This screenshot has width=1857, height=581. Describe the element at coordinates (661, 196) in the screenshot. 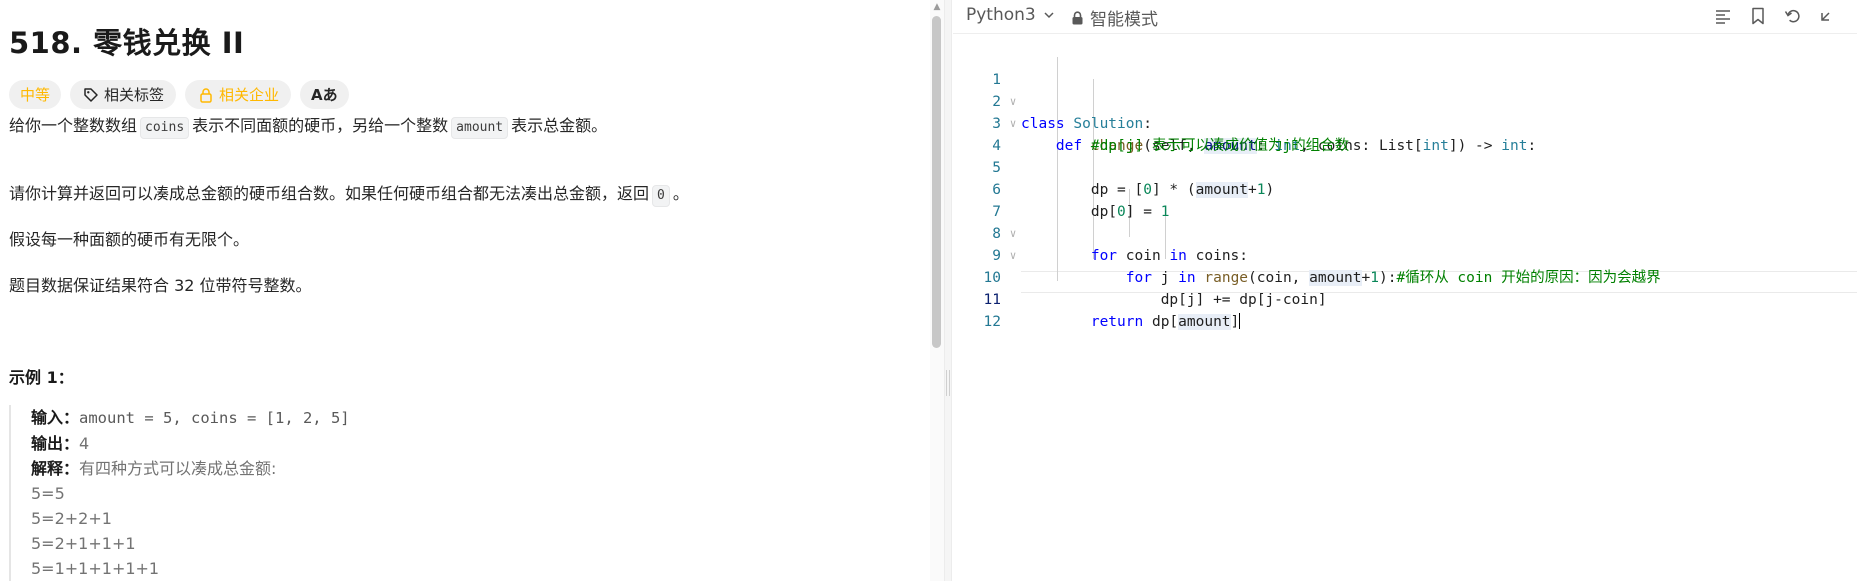

I see `inline-code-zero: 0` at that location.